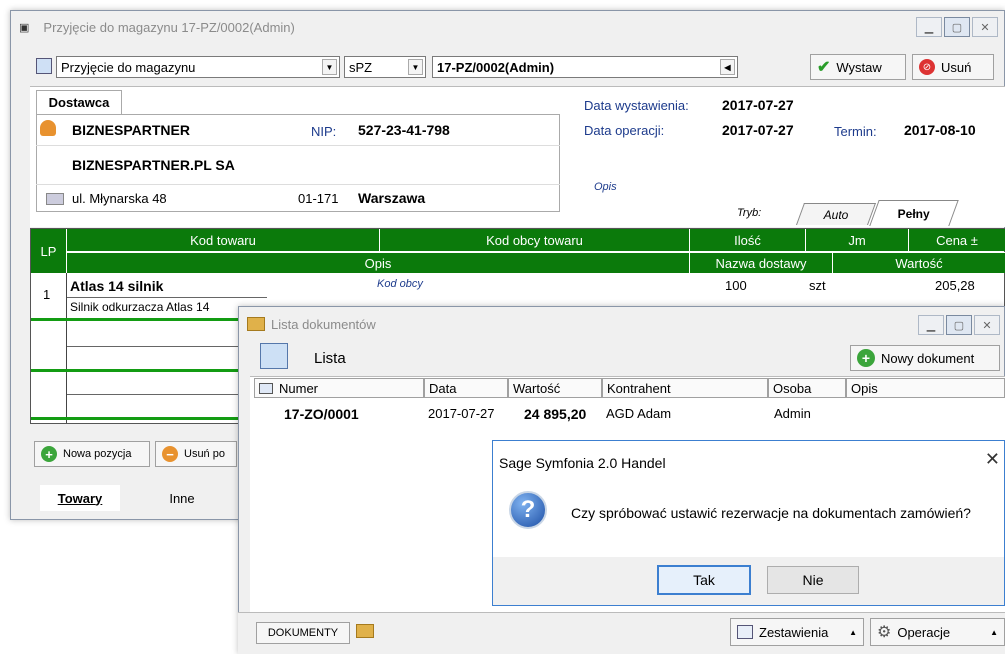 The image size is (1005, 654). Describe the element at coordinates (925, 388) in the screenshot. I see `col-opis: Opis` at that location.